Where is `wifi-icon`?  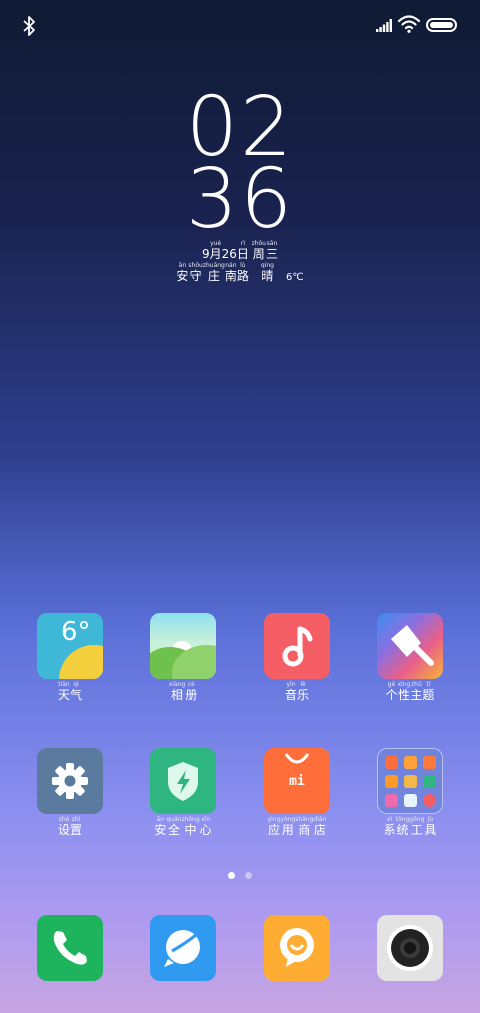
wifi-icon is located at coordinates (409, 24).